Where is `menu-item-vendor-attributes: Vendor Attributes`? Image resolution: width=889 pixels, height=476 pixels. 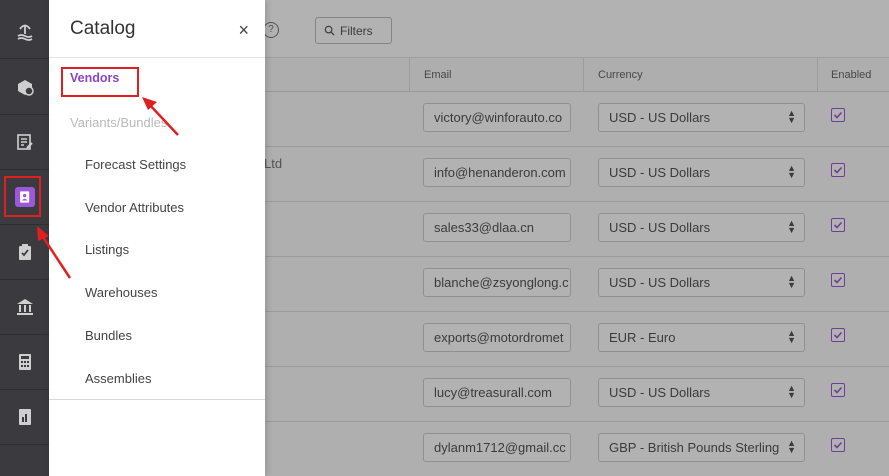 menu-item-vendor-attributes: Vendor Attributes is located at coordinates (134, 207).